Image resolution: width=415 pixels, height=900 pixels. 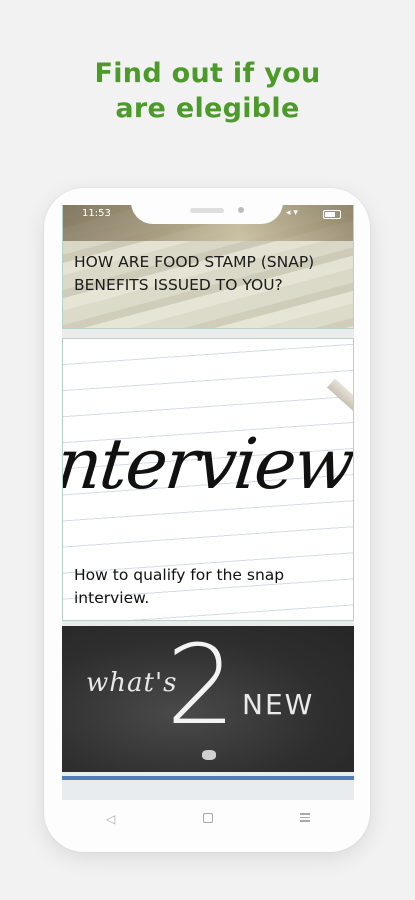 I want to click on article-title: How to qualify for the snap interview., so click(x=179, y=586).